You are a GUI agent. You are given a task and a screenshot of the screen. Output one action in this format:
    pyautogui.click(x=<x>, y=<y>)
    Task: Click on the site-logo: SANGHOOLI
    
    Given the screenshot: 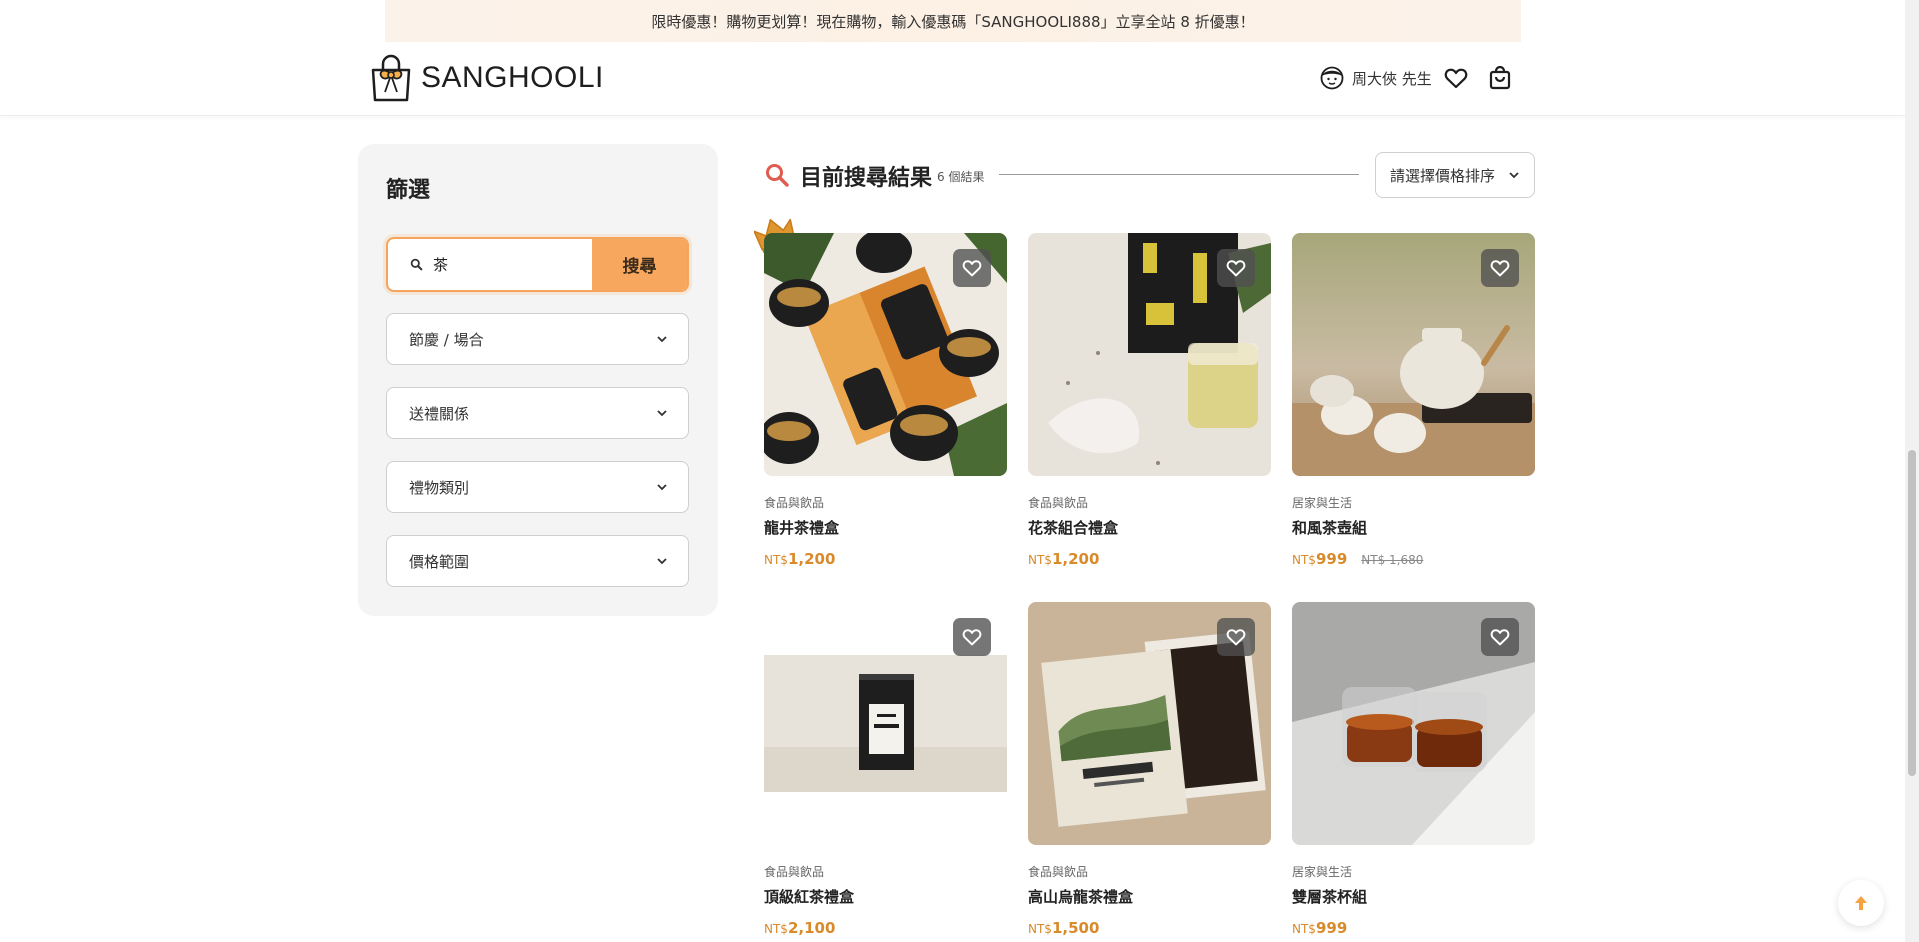 What is the action you would take?
    pyautogui.click(x=486, y=78)
    